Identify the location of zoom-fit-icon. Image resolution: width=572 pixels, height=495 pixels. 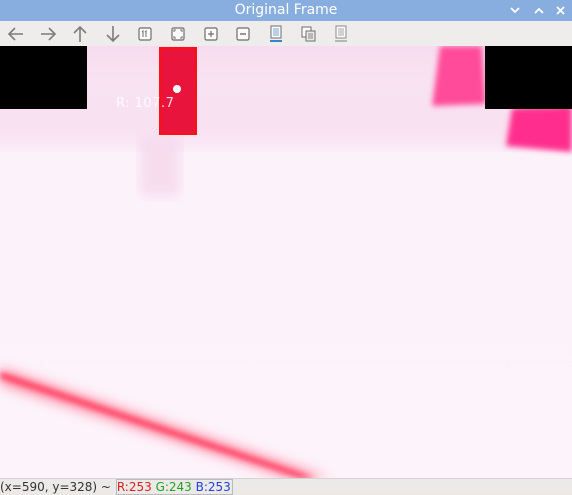
(178, 33).